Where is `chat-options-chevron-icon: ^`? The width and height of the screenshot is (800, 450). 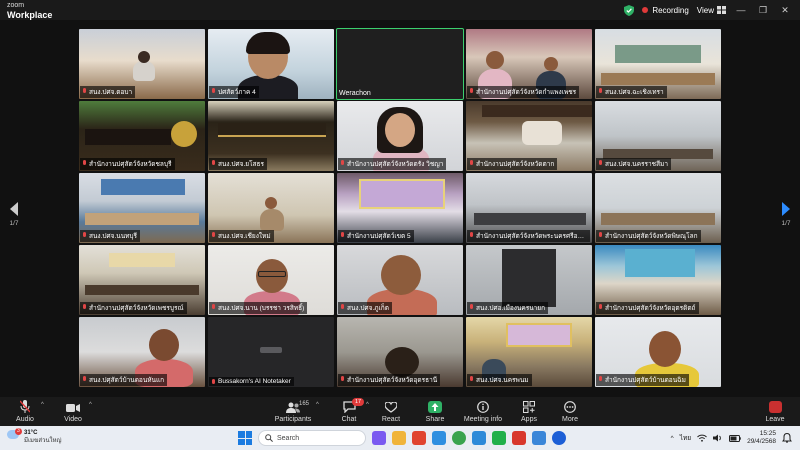
chat-options-chevron-icon: ^ is located at coordinates (367, 405).